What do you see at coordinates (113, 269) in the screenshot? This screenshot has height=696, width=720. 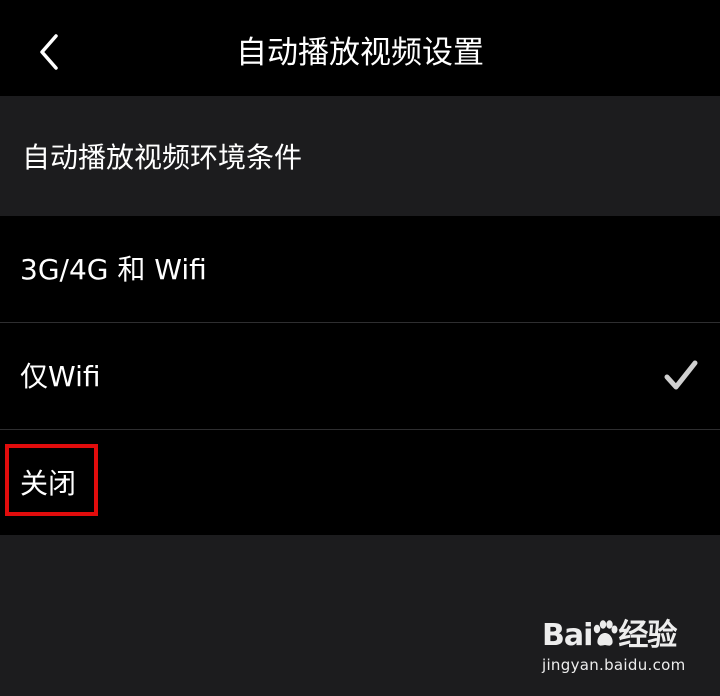 I see `option-label: 3G/4G 和 Wifi` at bounding box center [113, 269].